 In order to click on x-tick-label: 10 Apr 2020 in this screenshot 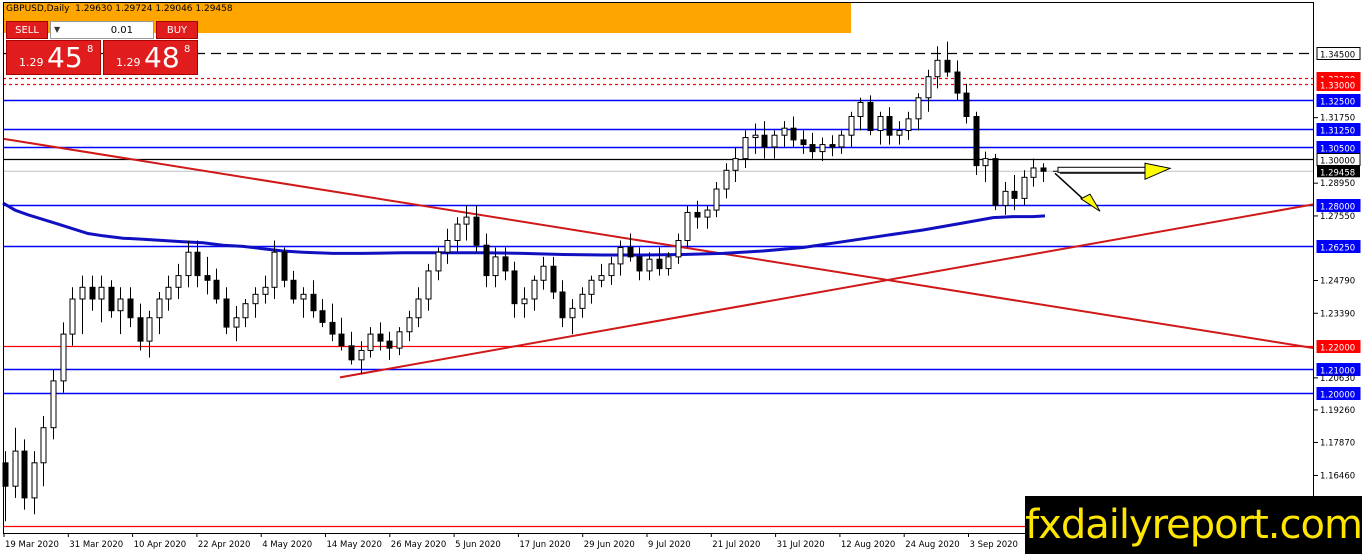, I will do `click(160, 545)`.